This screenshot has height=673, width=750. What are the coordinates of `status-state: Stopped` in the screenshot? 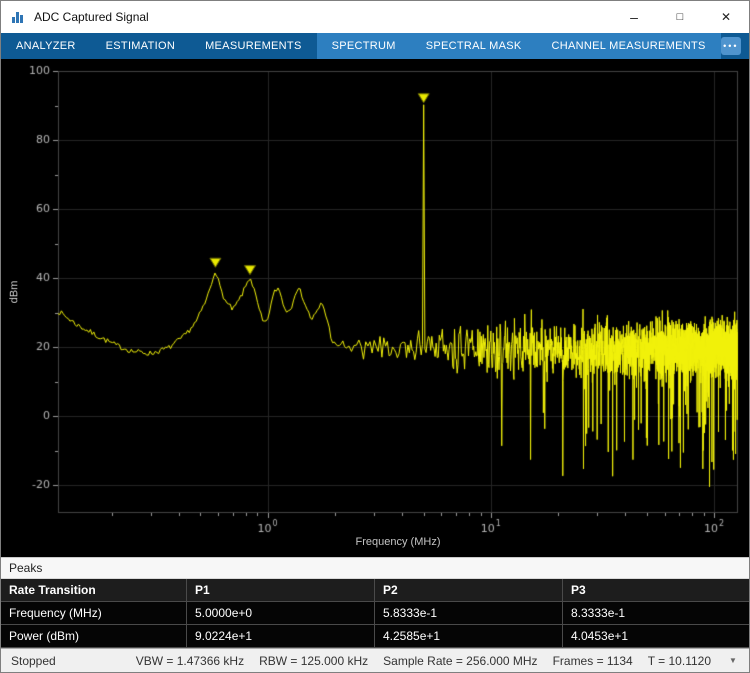 It's located at (33, 660).